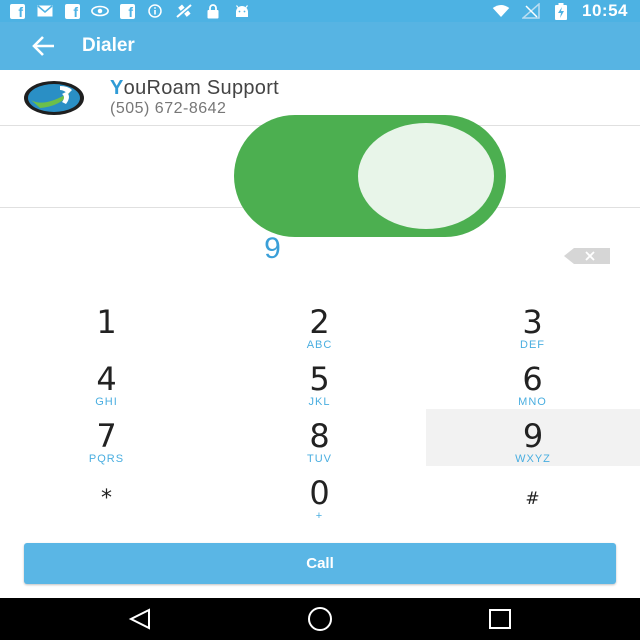  What do you see at coordinates (242, 11) in the screenshot?
I see `android-icon` at bounding box center [242, 11].